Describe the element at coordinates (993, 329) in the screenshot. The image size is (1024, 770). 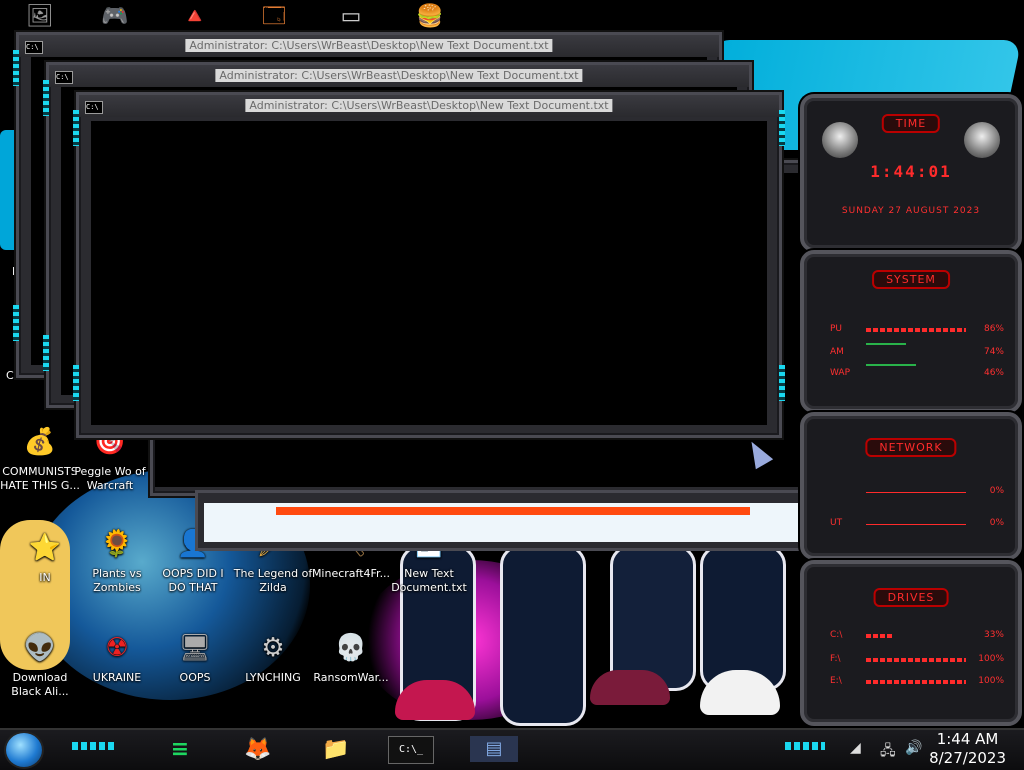
I see `row-value: 86%` at that location.